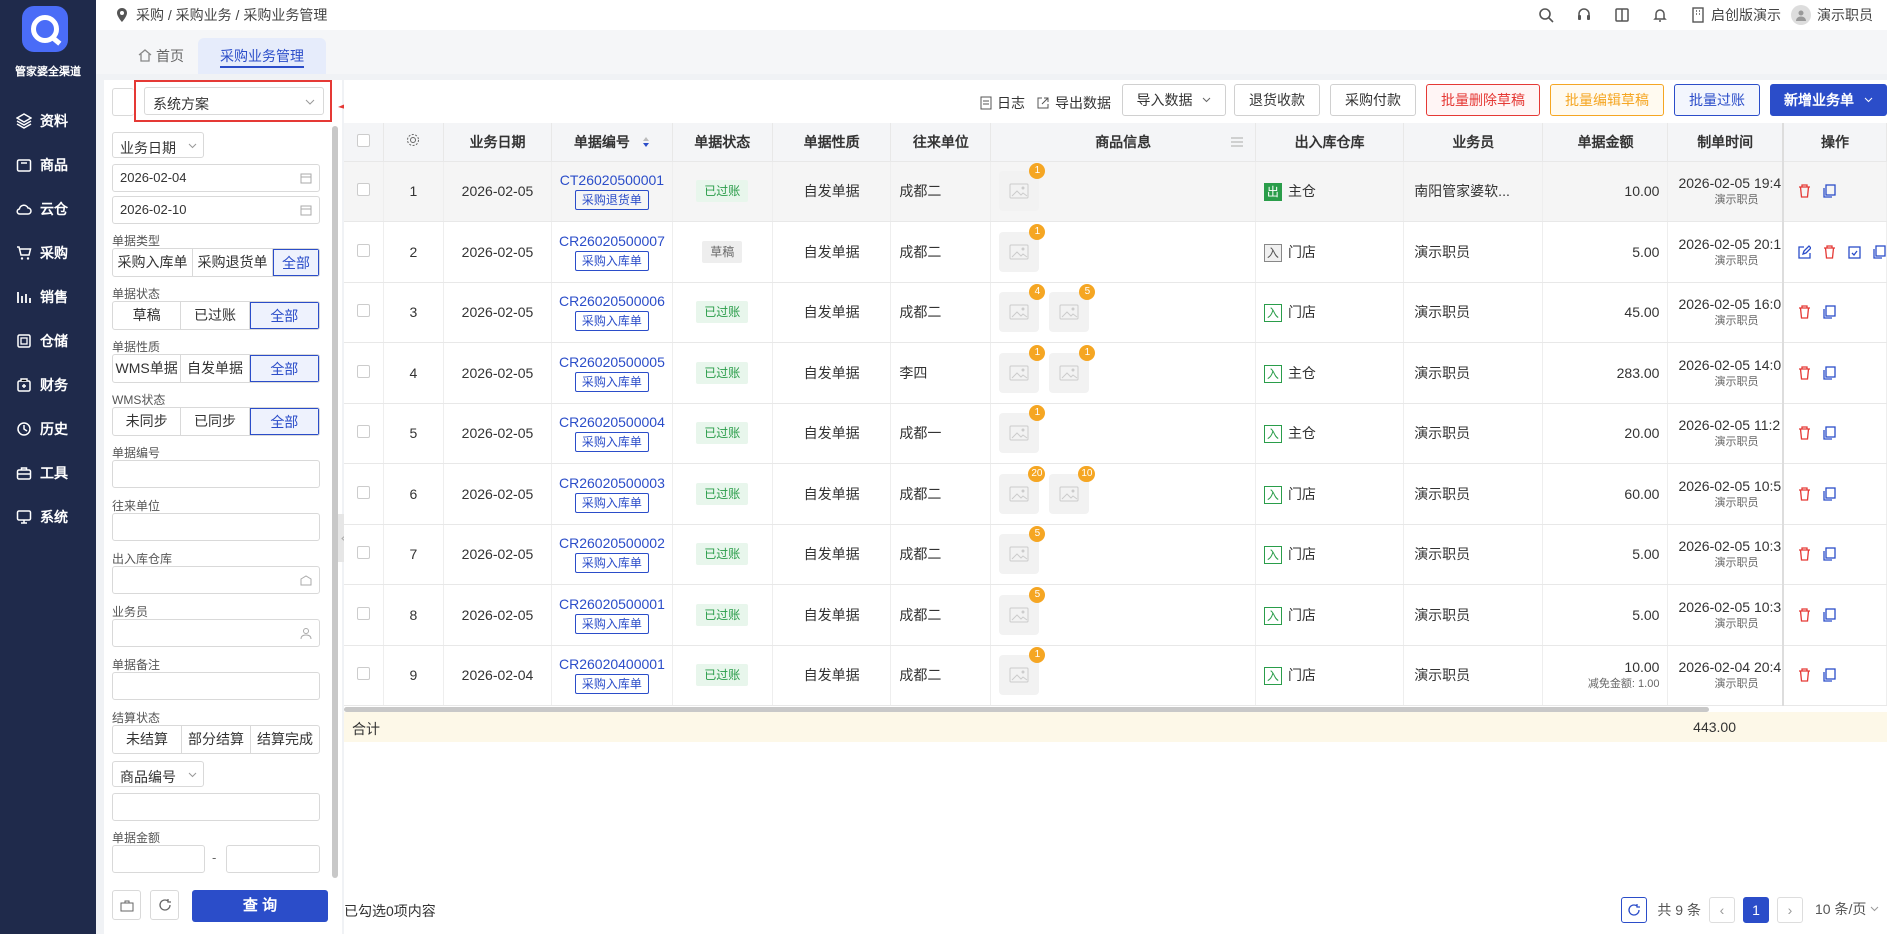  Describe the element at coordinates (611, 604) in the screenshot. I see `doc-no-link: CR26020500001` at that location.